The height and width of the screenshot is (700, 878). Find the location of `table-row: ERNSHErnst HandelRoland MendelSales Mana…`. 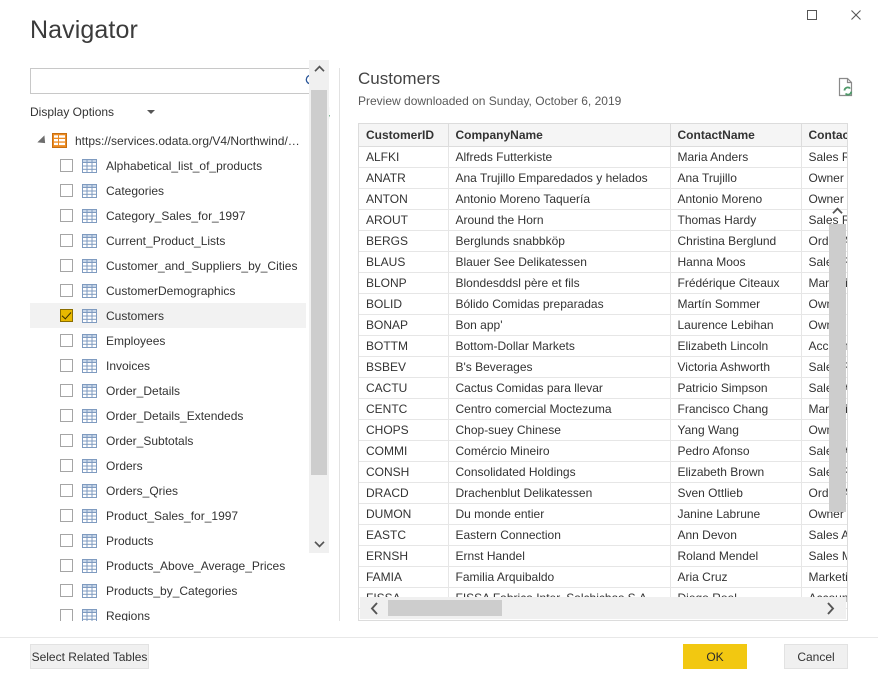

table-row: ERNSHErnst HandelRoland MendelSales Mana… is located at coordinates (603, 556).